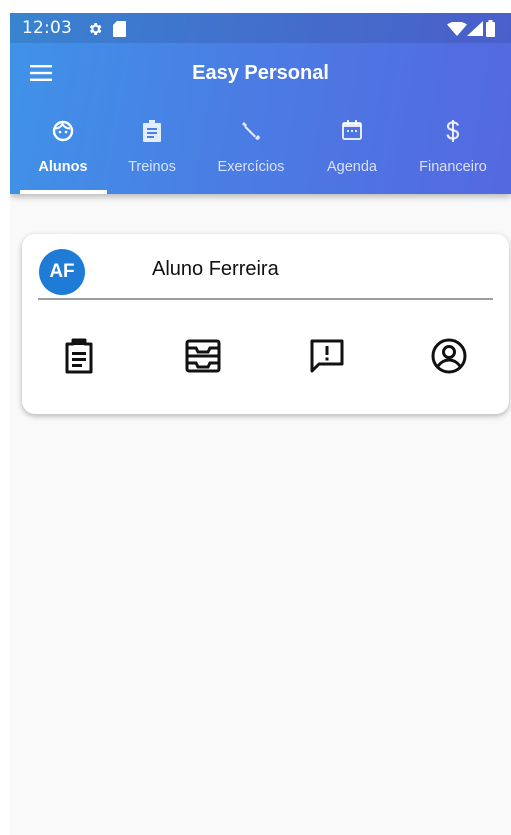 The image size is (511, 835). Describe the element at coordinates (260, 28) in the screenshot. I see `status-bar: 12:03` at that location.